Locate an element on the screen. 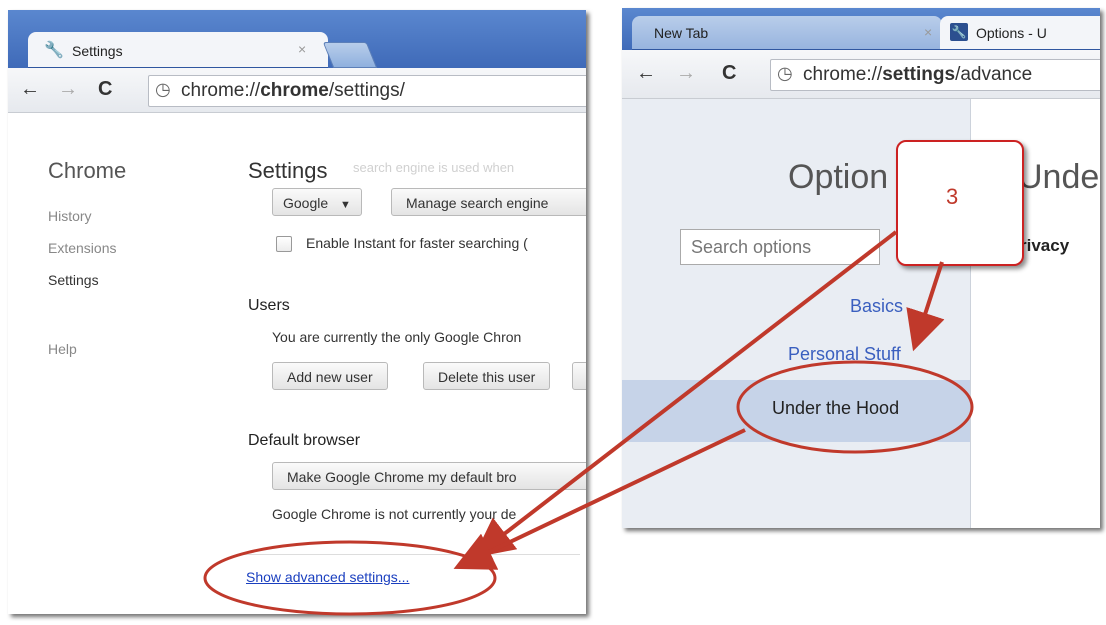  highlight-ellipse-advanced-link is located at coordinates (350, 578).